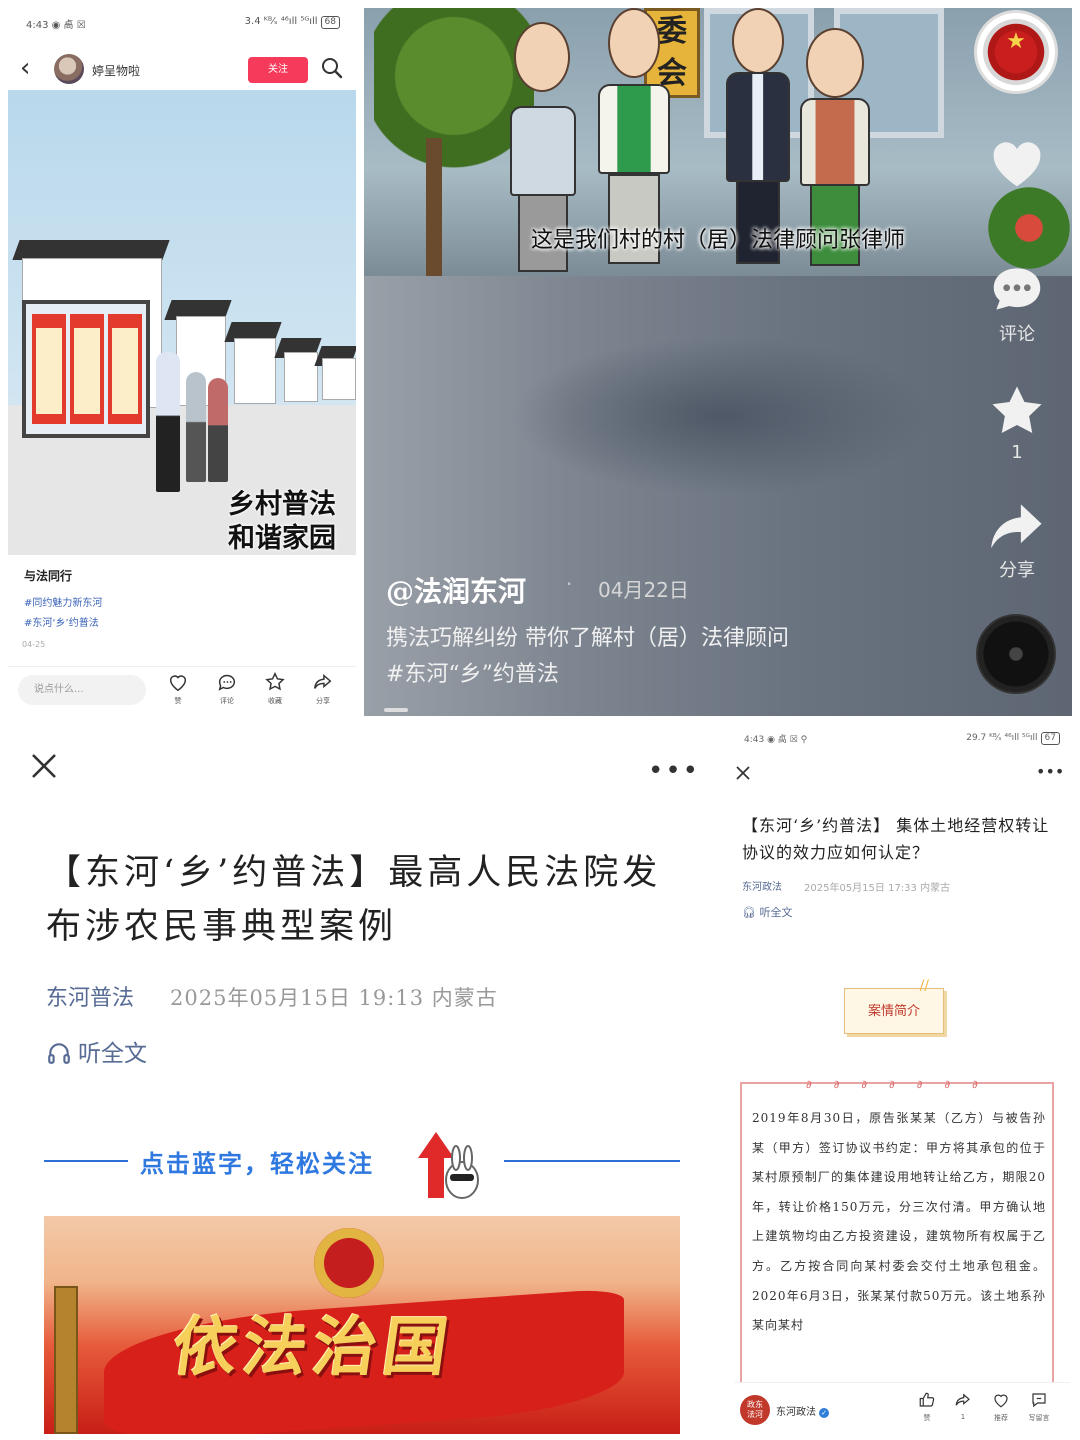 The width and height of the screenshot is (1080, 1440). What do you see at coordinates (1002, 738) in the screenshot?
I see `signal-info: 29.7 ᴷᴮ⁄ₛ ⁴⁶ıll ⁵ᴳıll` at bounding box center [1002, 738].